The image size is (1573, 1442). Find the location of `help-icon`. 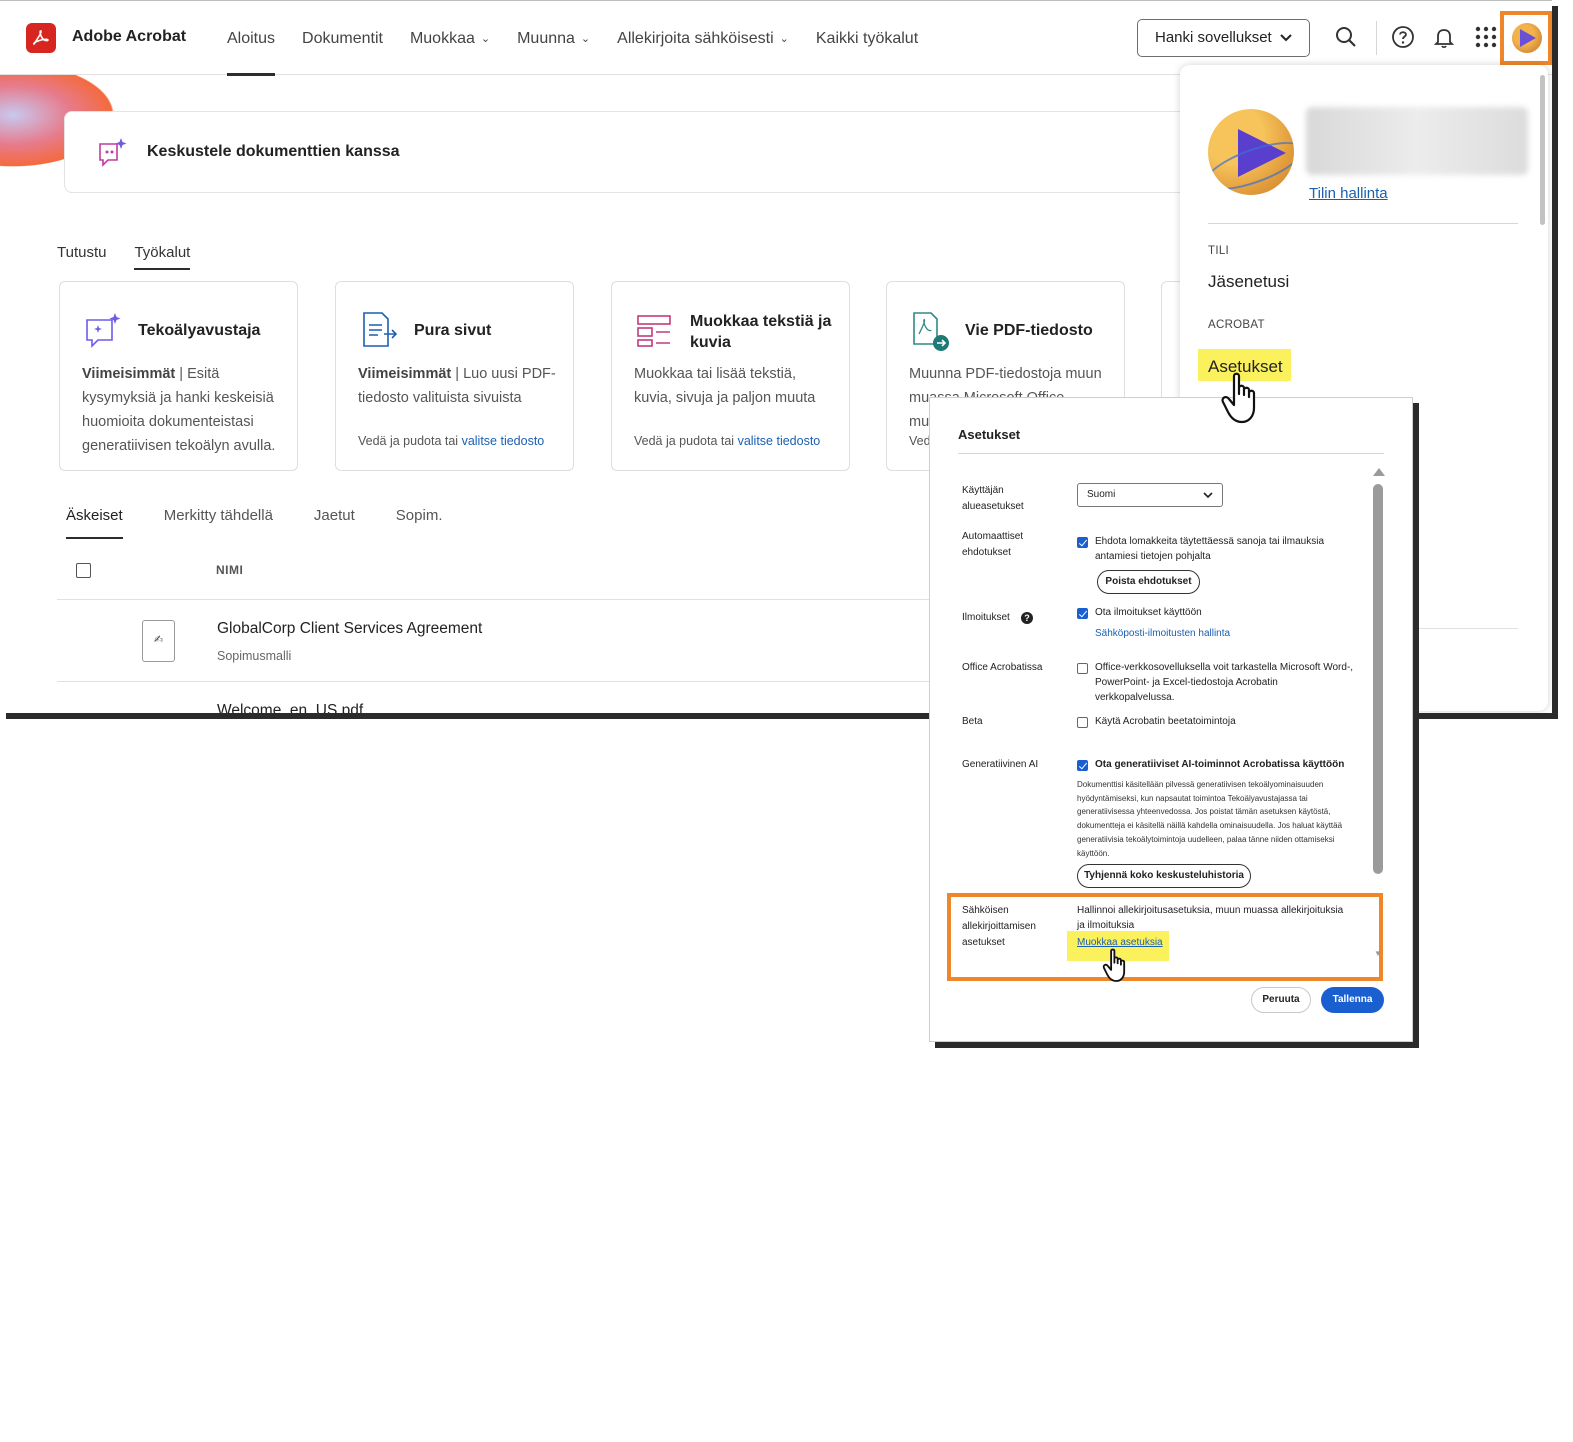

help-icon is located at coordinates (1404, 38).